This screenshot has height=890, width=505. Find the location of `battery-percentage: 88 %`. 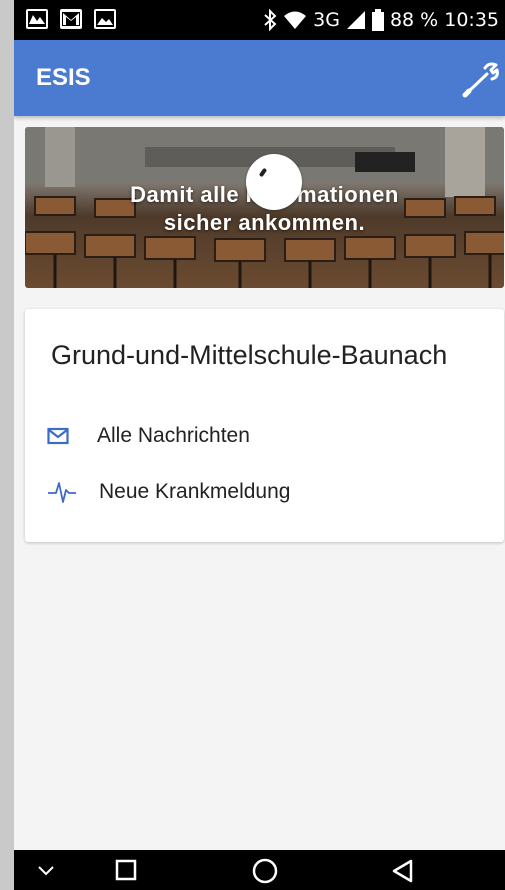

battery-percentage: 88 % is located at coordinates (414, 20).